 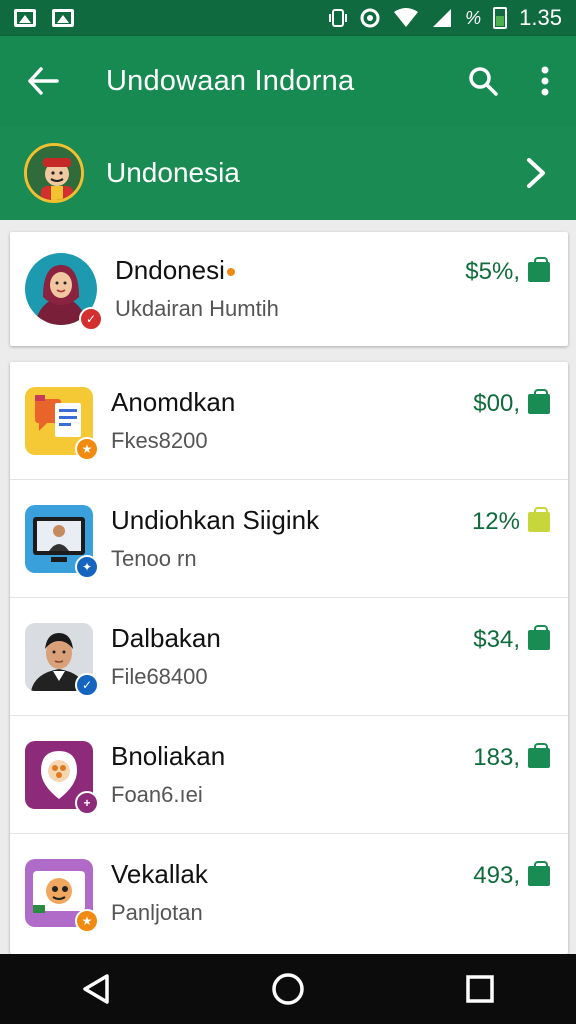 I want to click on status-bar: % 1.35, so click(x=288, y=18).